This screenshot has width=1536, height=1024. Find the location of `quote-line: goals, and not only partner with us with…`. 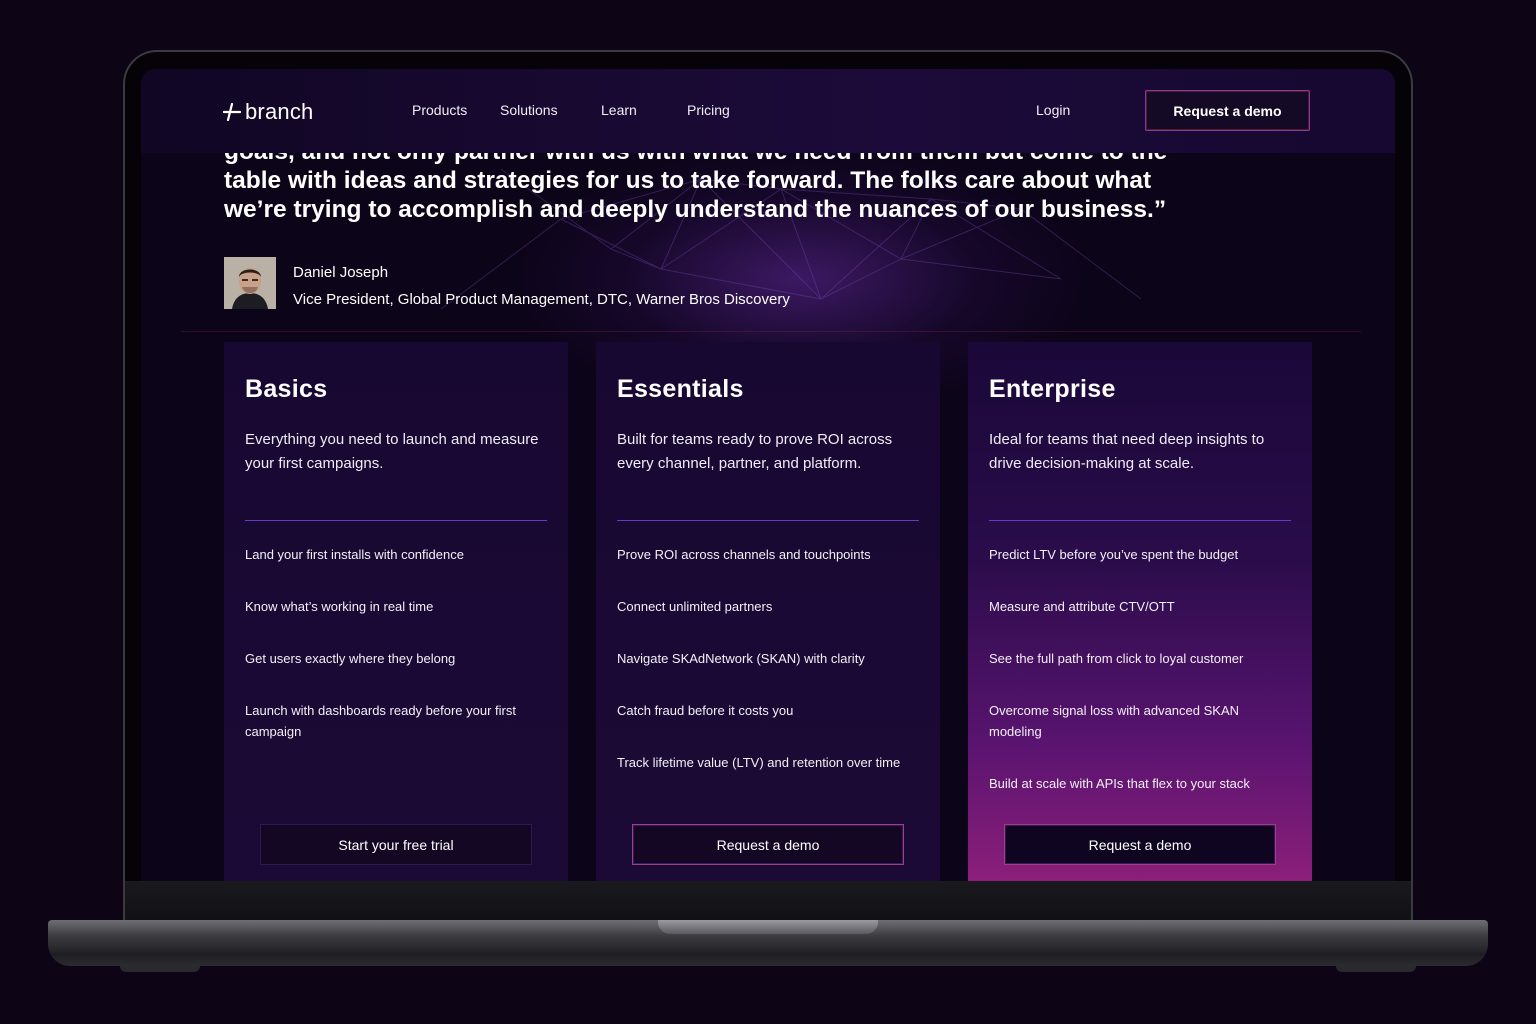

quote-line: goals, and not only partner with us with… is located at coordinates (764, 159).